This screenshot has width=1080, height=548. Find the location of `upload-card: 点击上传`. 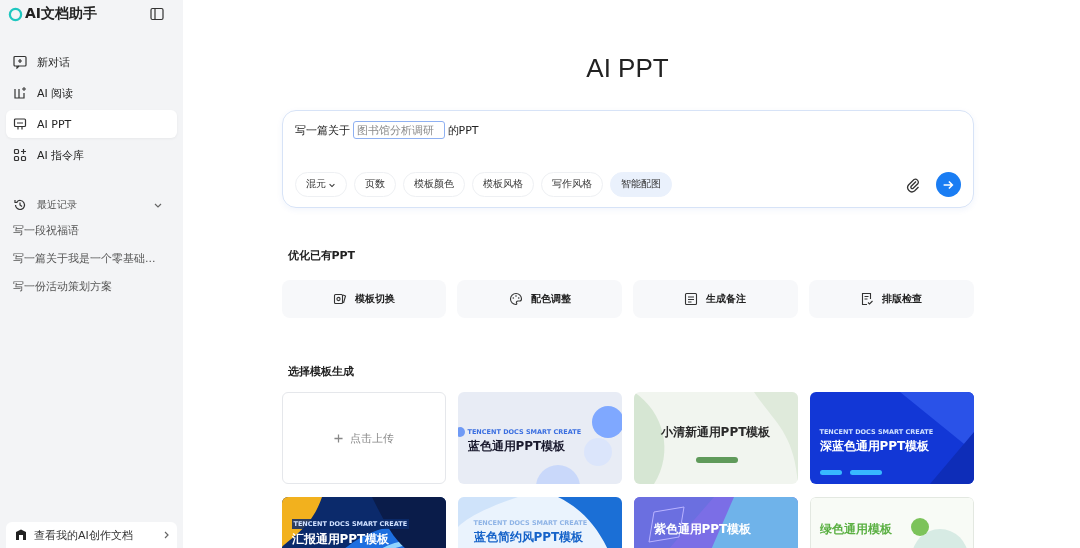

upload-card: 点击上传 is located at coordinates (363, 438).